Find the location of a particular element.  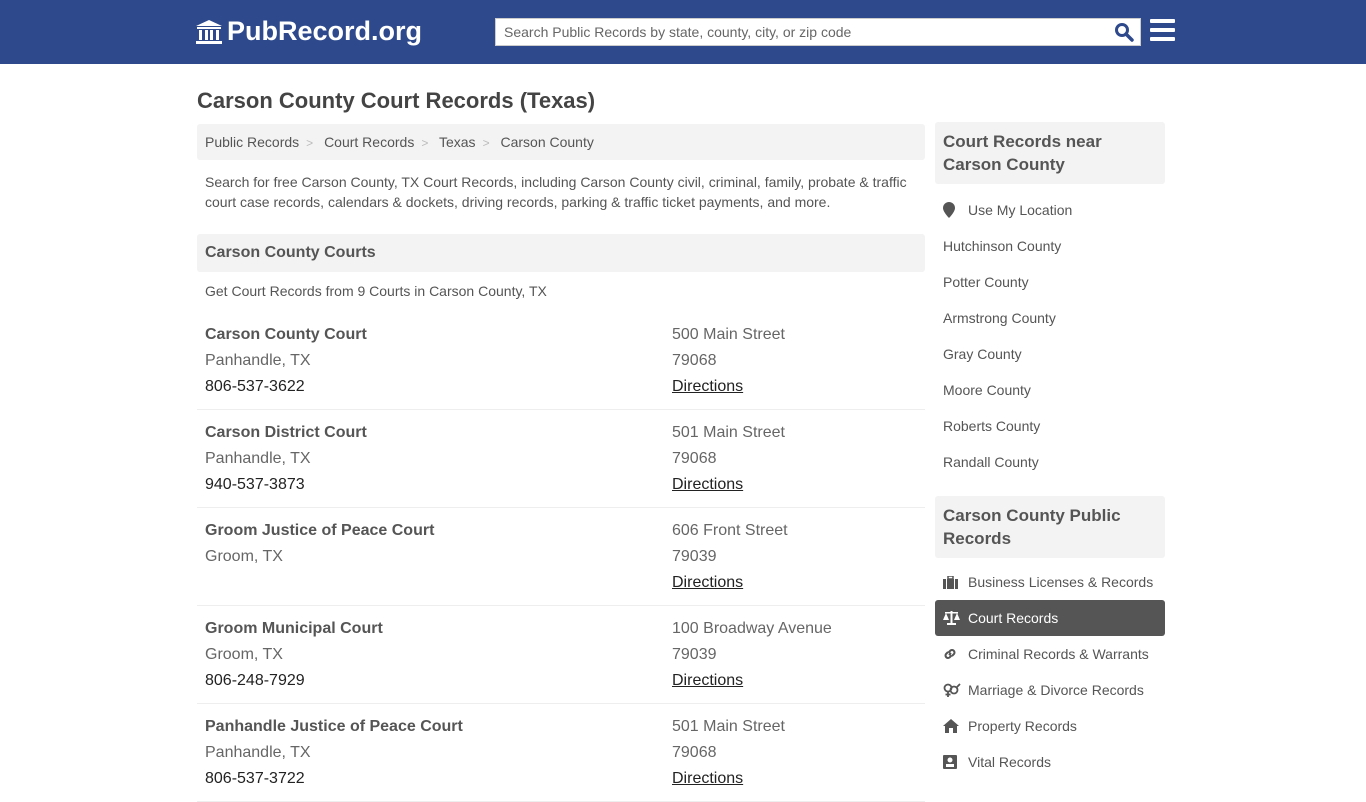

page-title: Carson County Court Records (Texas) is located at coordinates (396, 100).